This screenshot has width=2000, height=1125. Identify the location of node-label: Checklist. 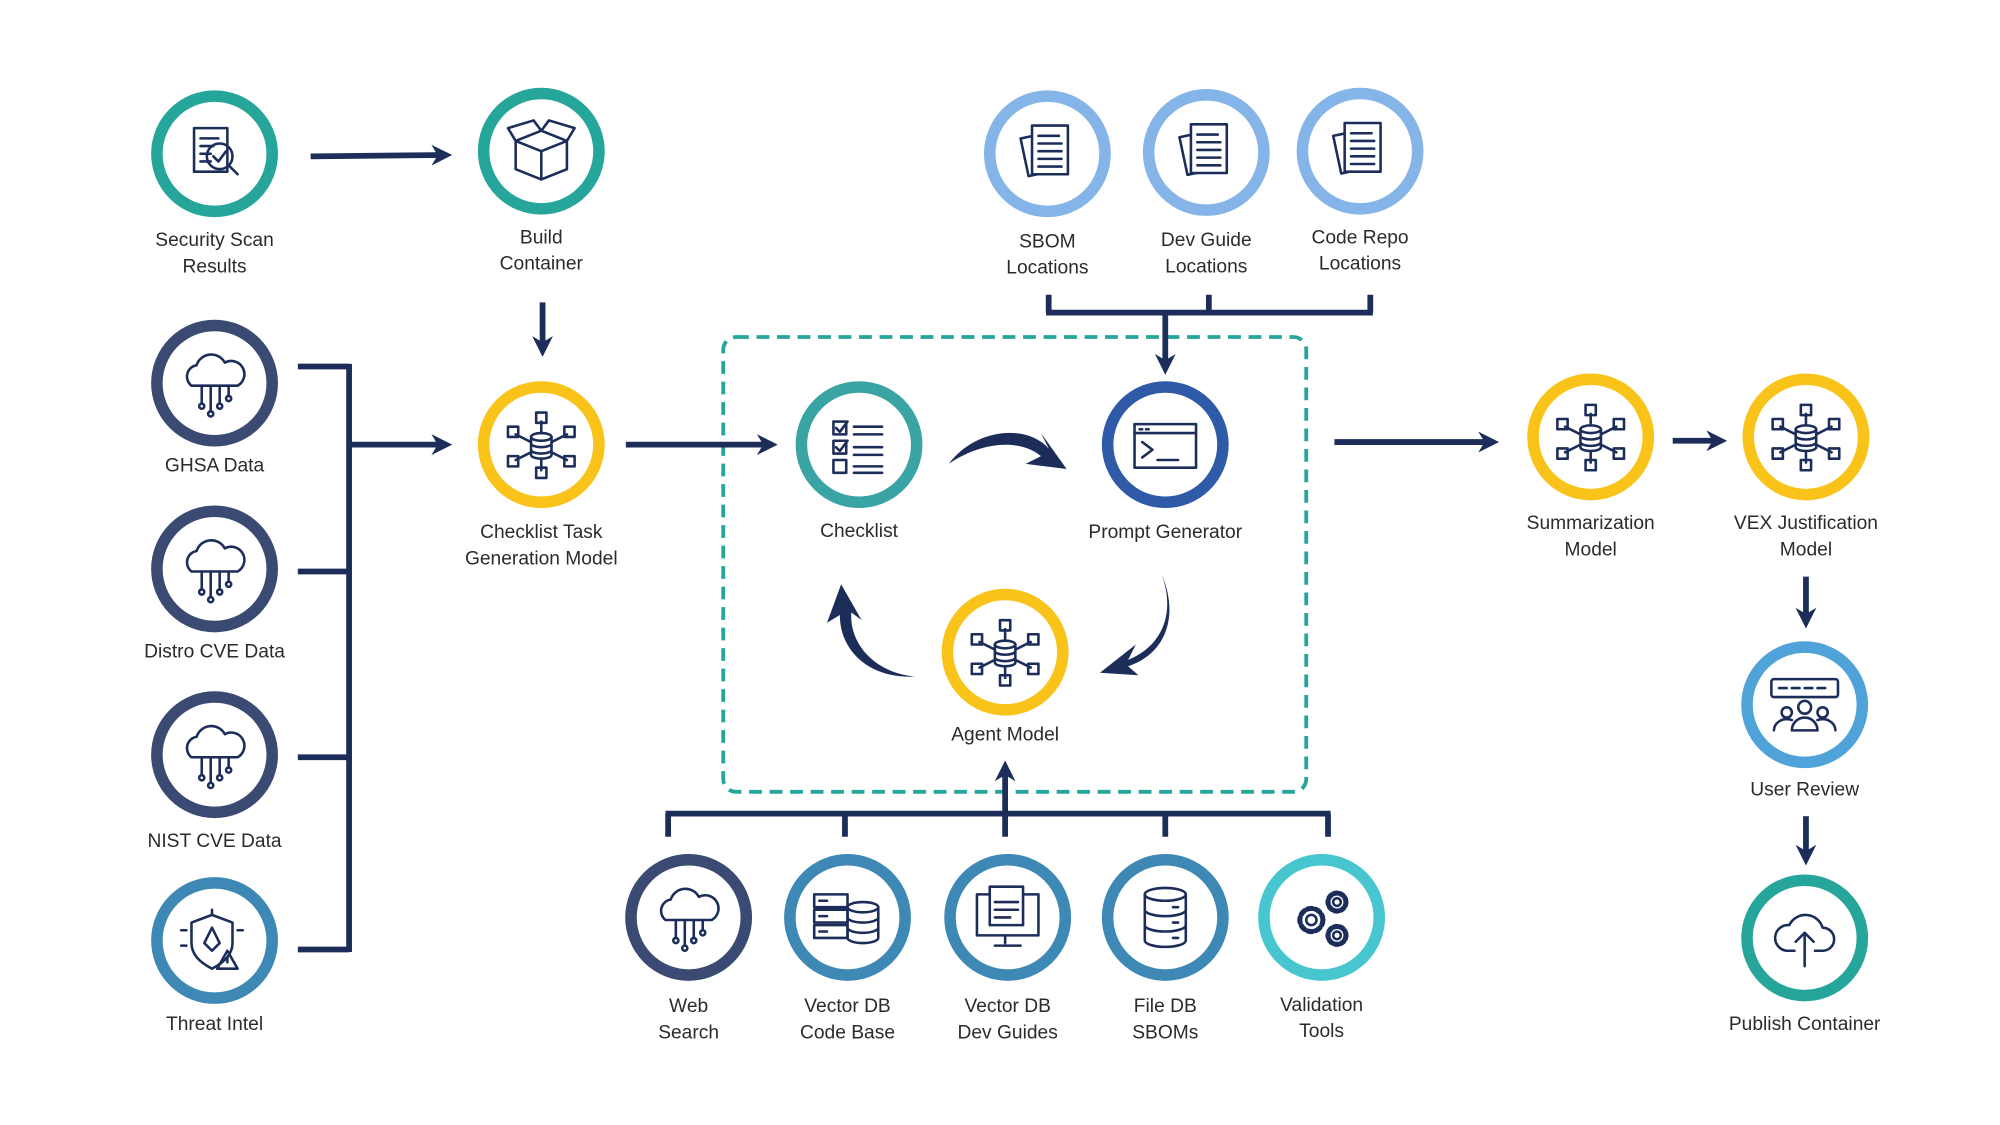
(859, 531).